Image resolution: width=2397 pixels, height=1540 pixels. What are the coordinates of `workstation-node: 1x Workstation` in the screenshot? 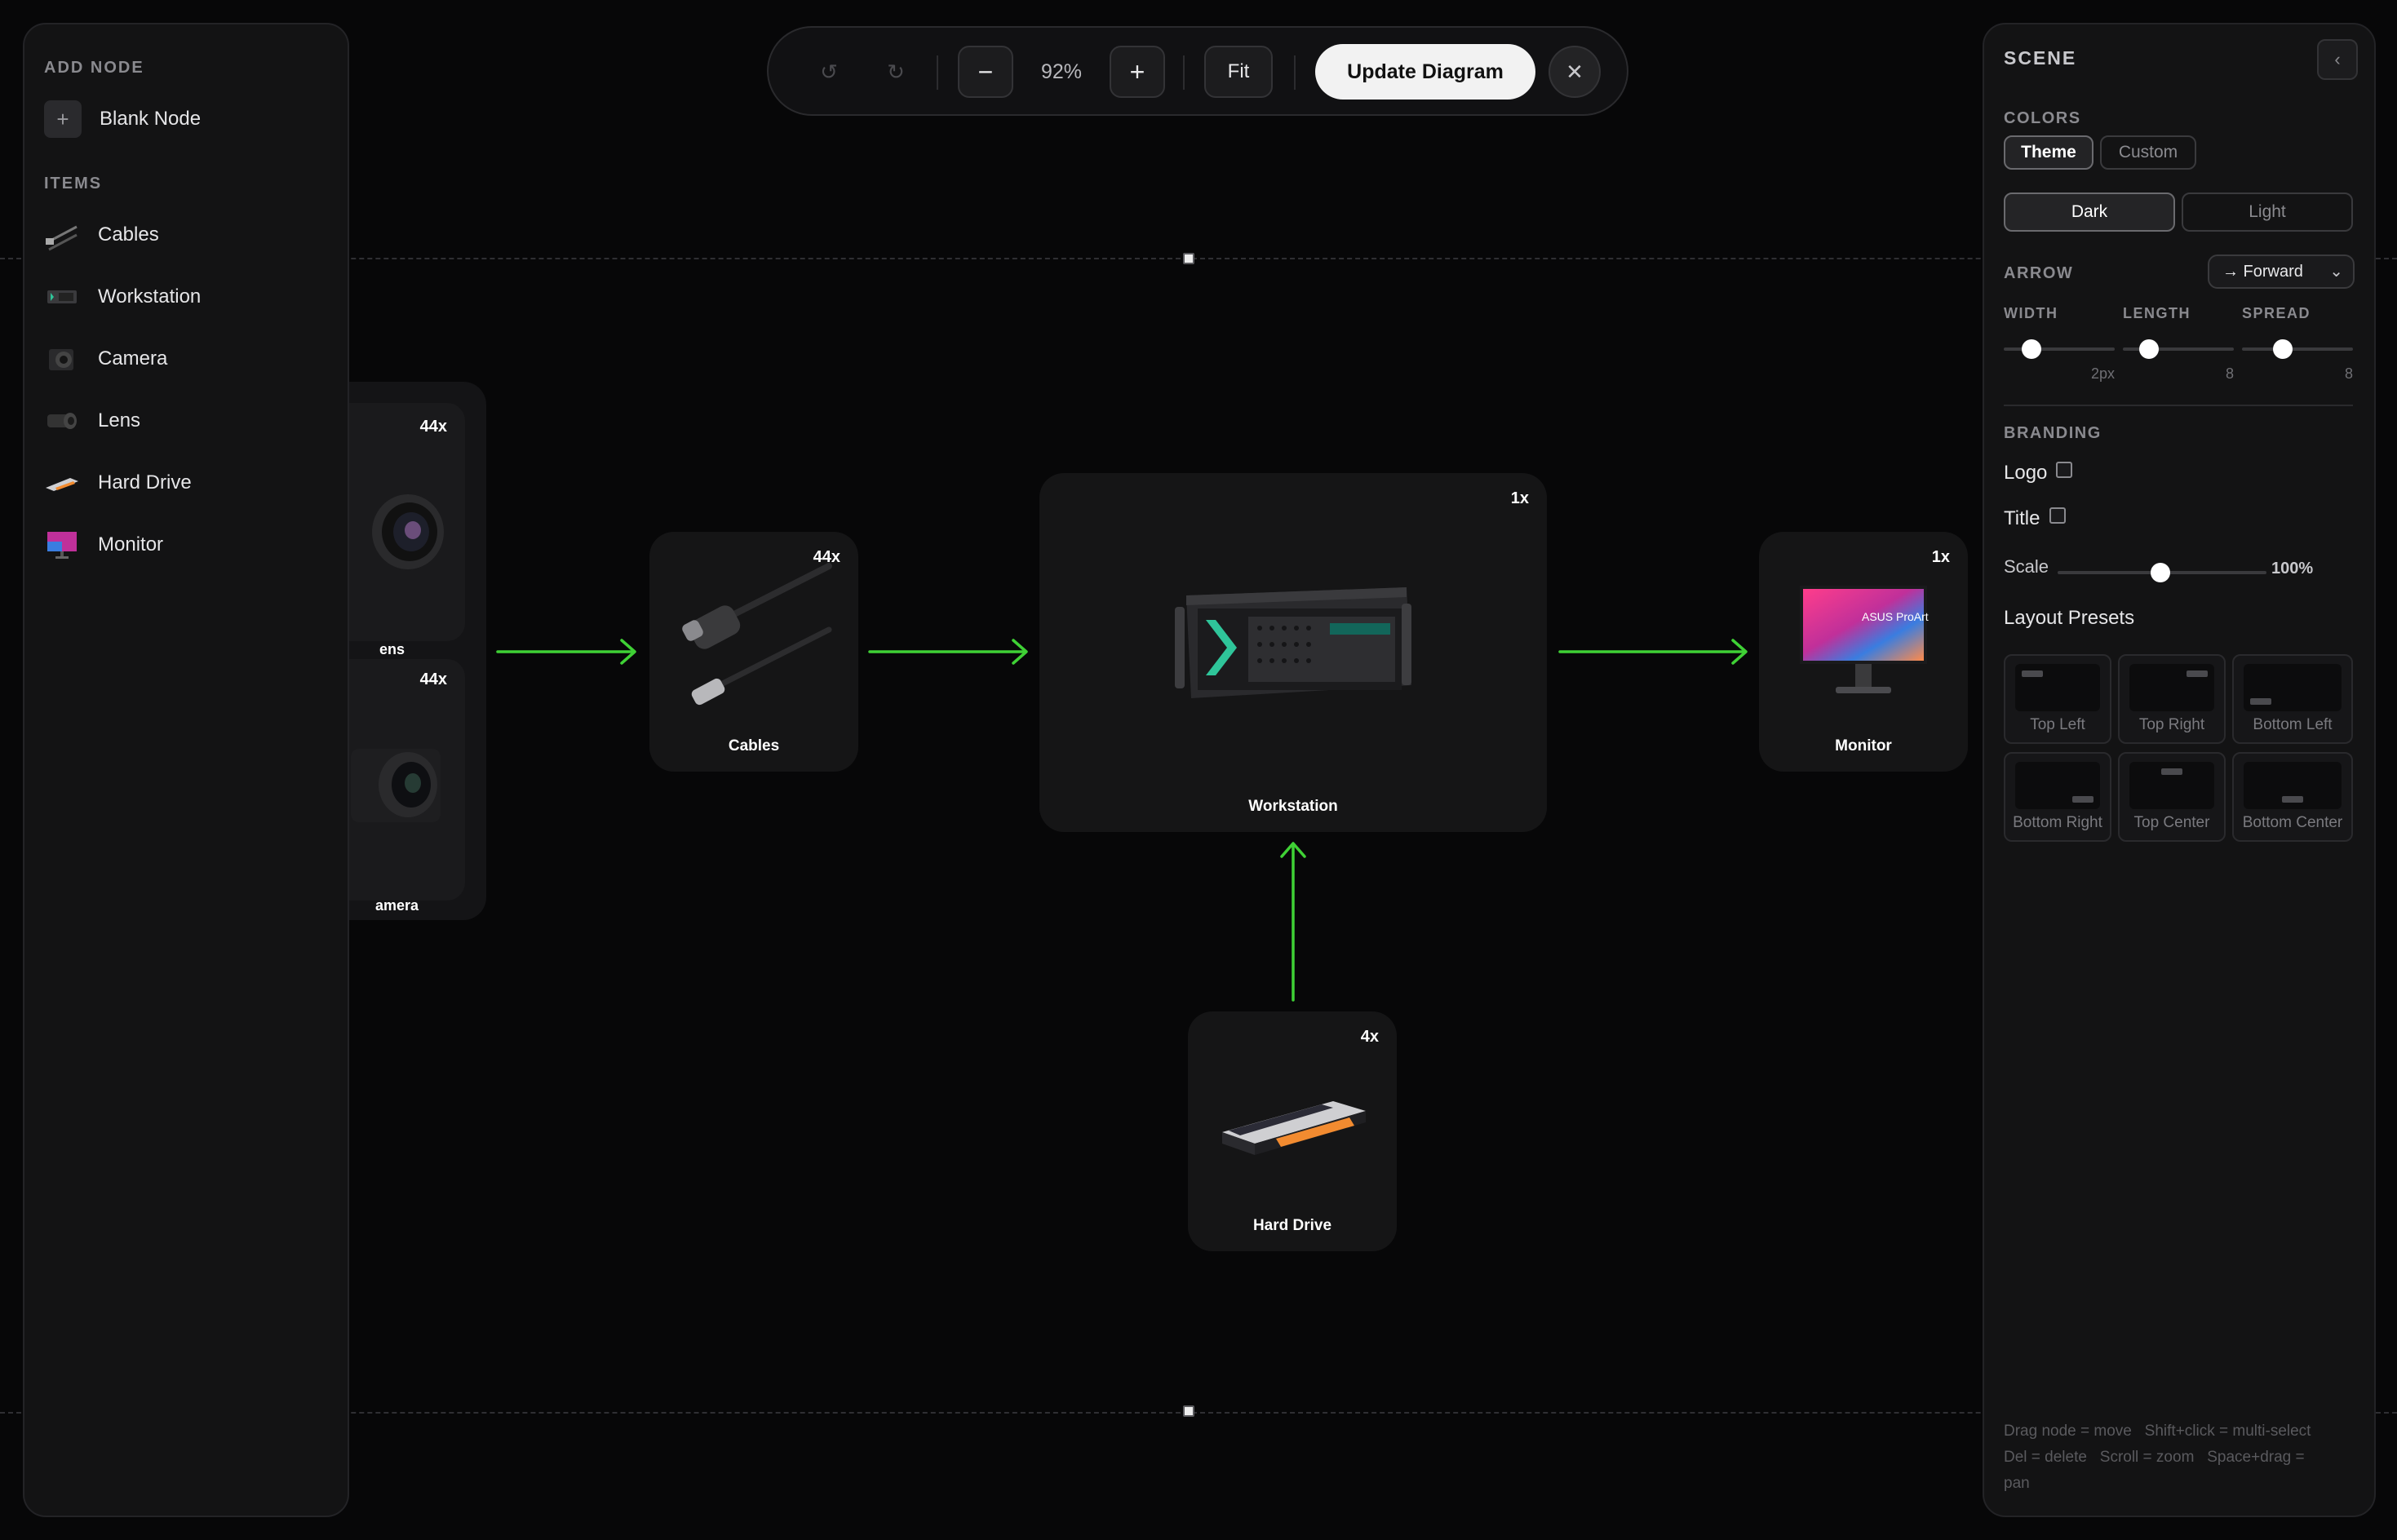 It's located at (1293, 652).